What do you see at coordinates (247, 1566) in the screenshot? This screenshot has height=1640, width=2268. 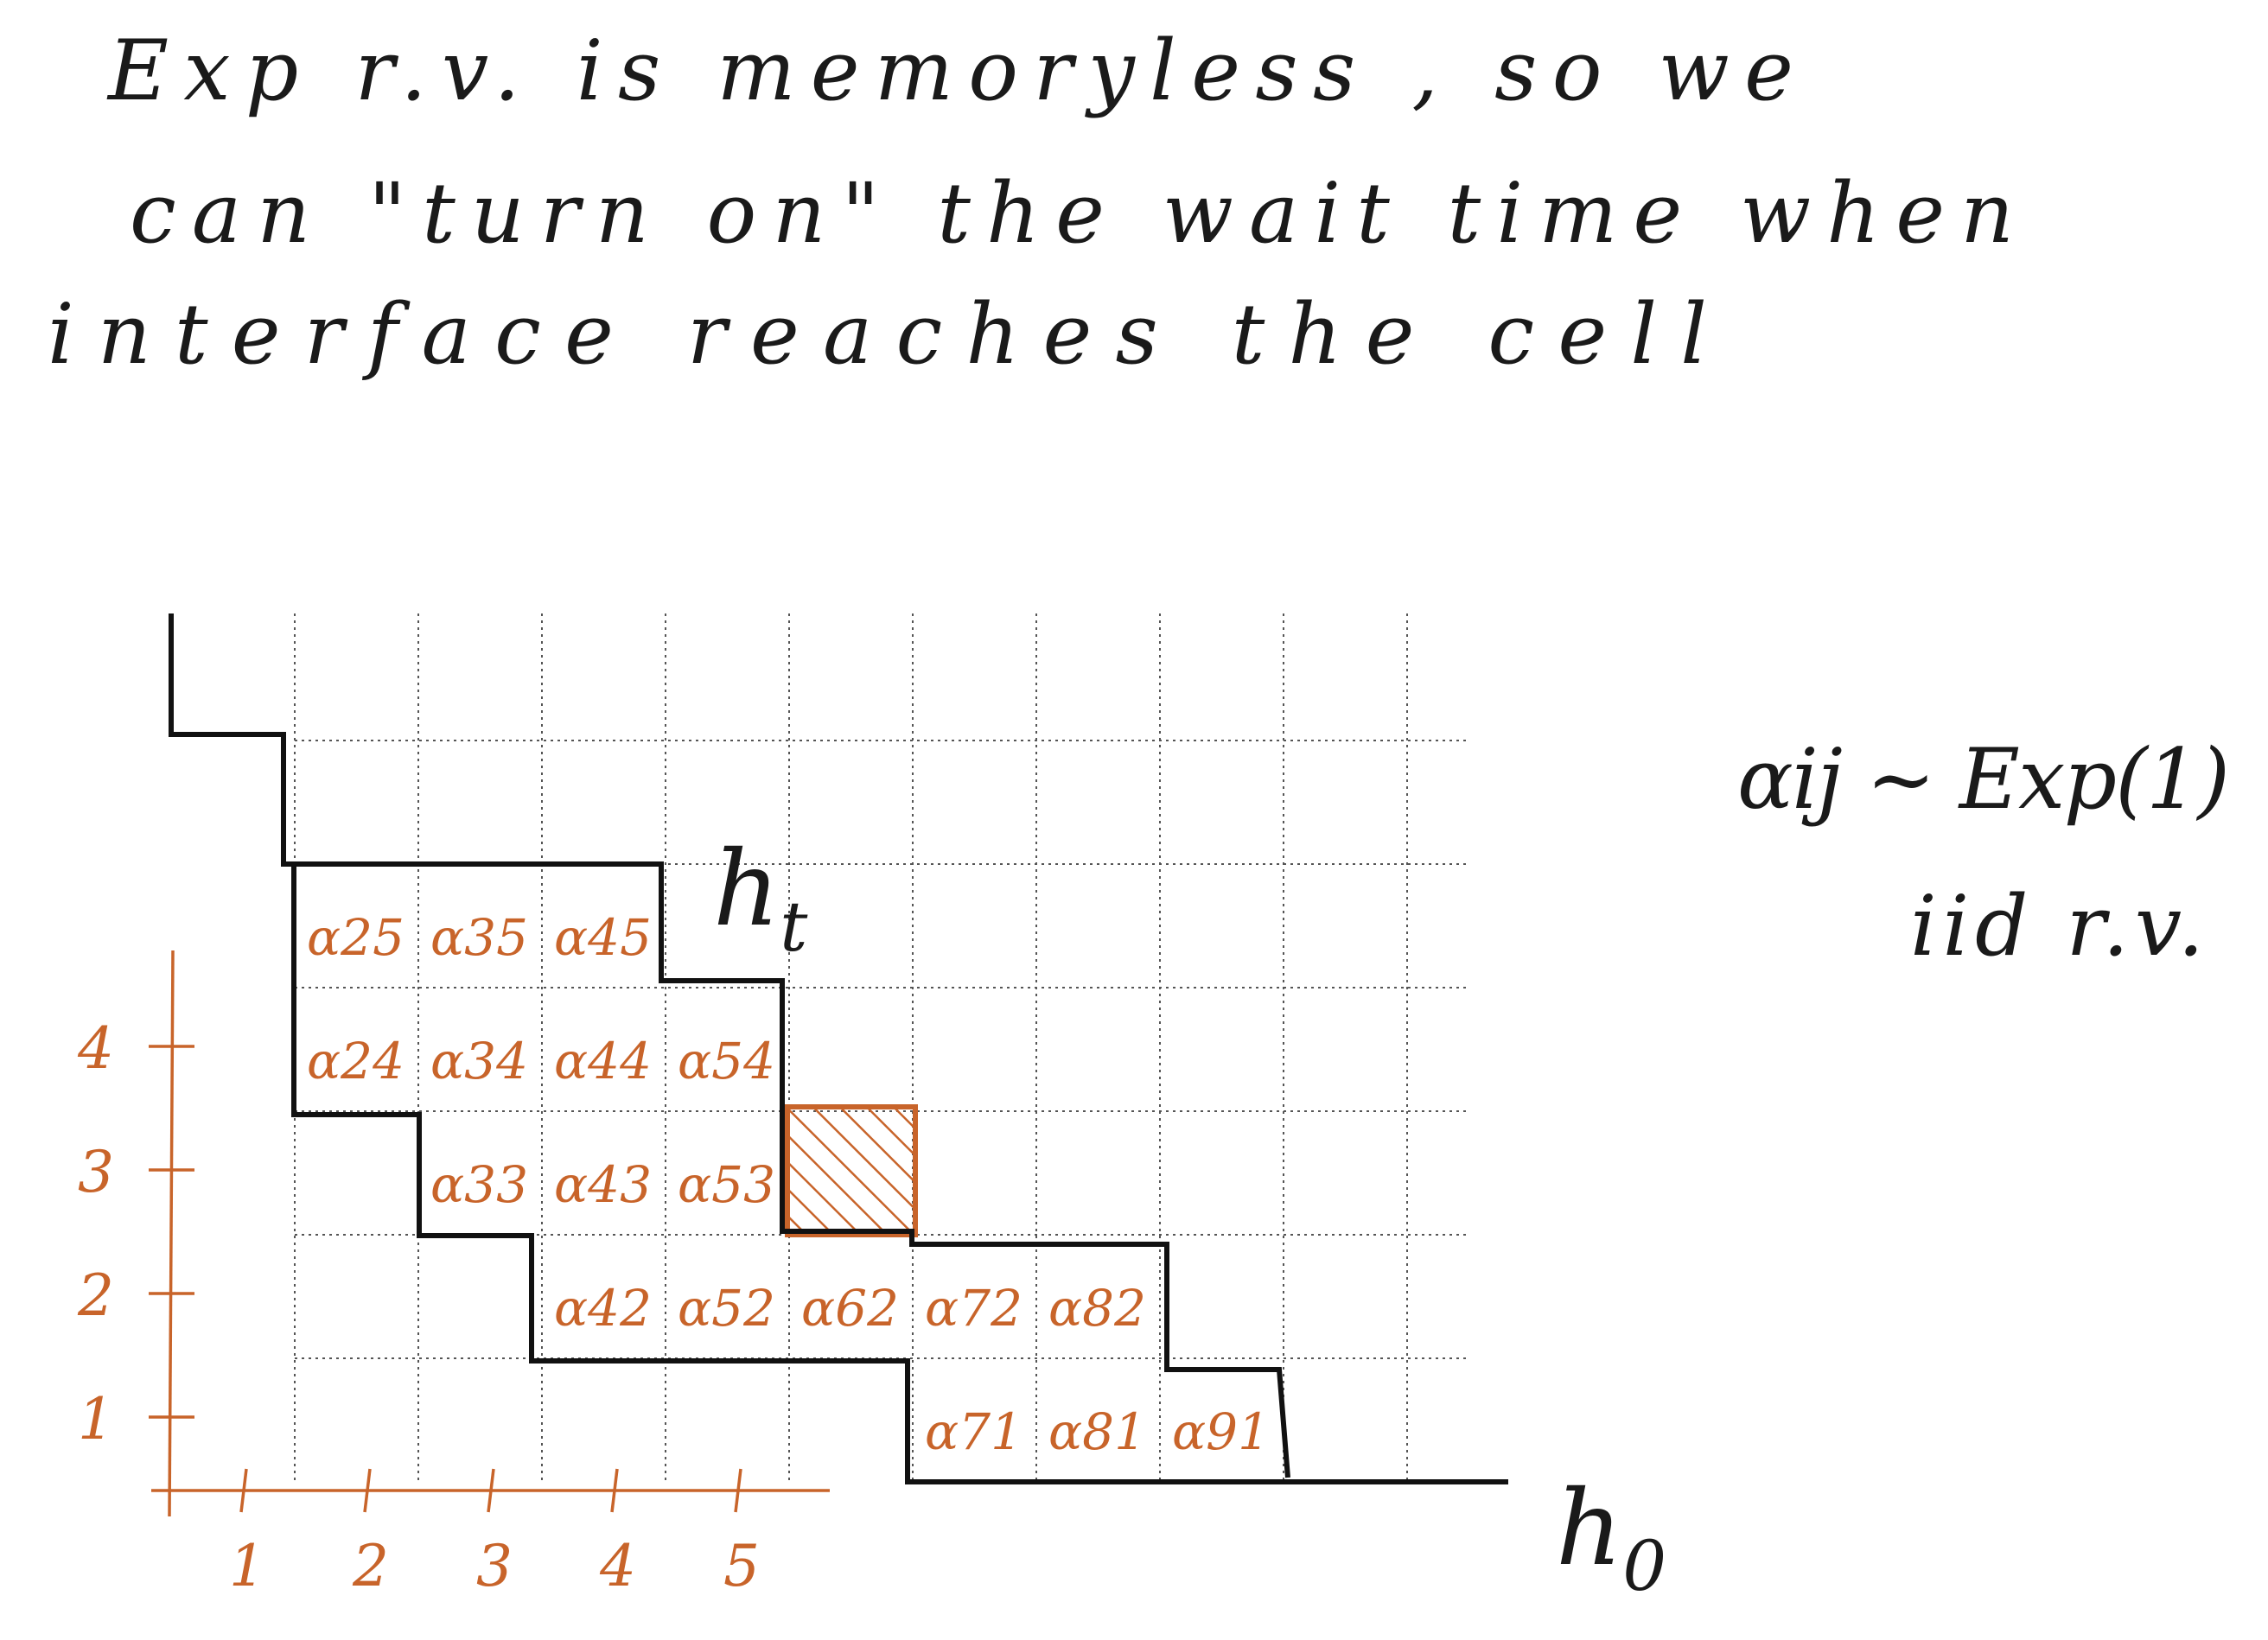 I see `x-tick-label: 1` at bounding box center [247, 1566].